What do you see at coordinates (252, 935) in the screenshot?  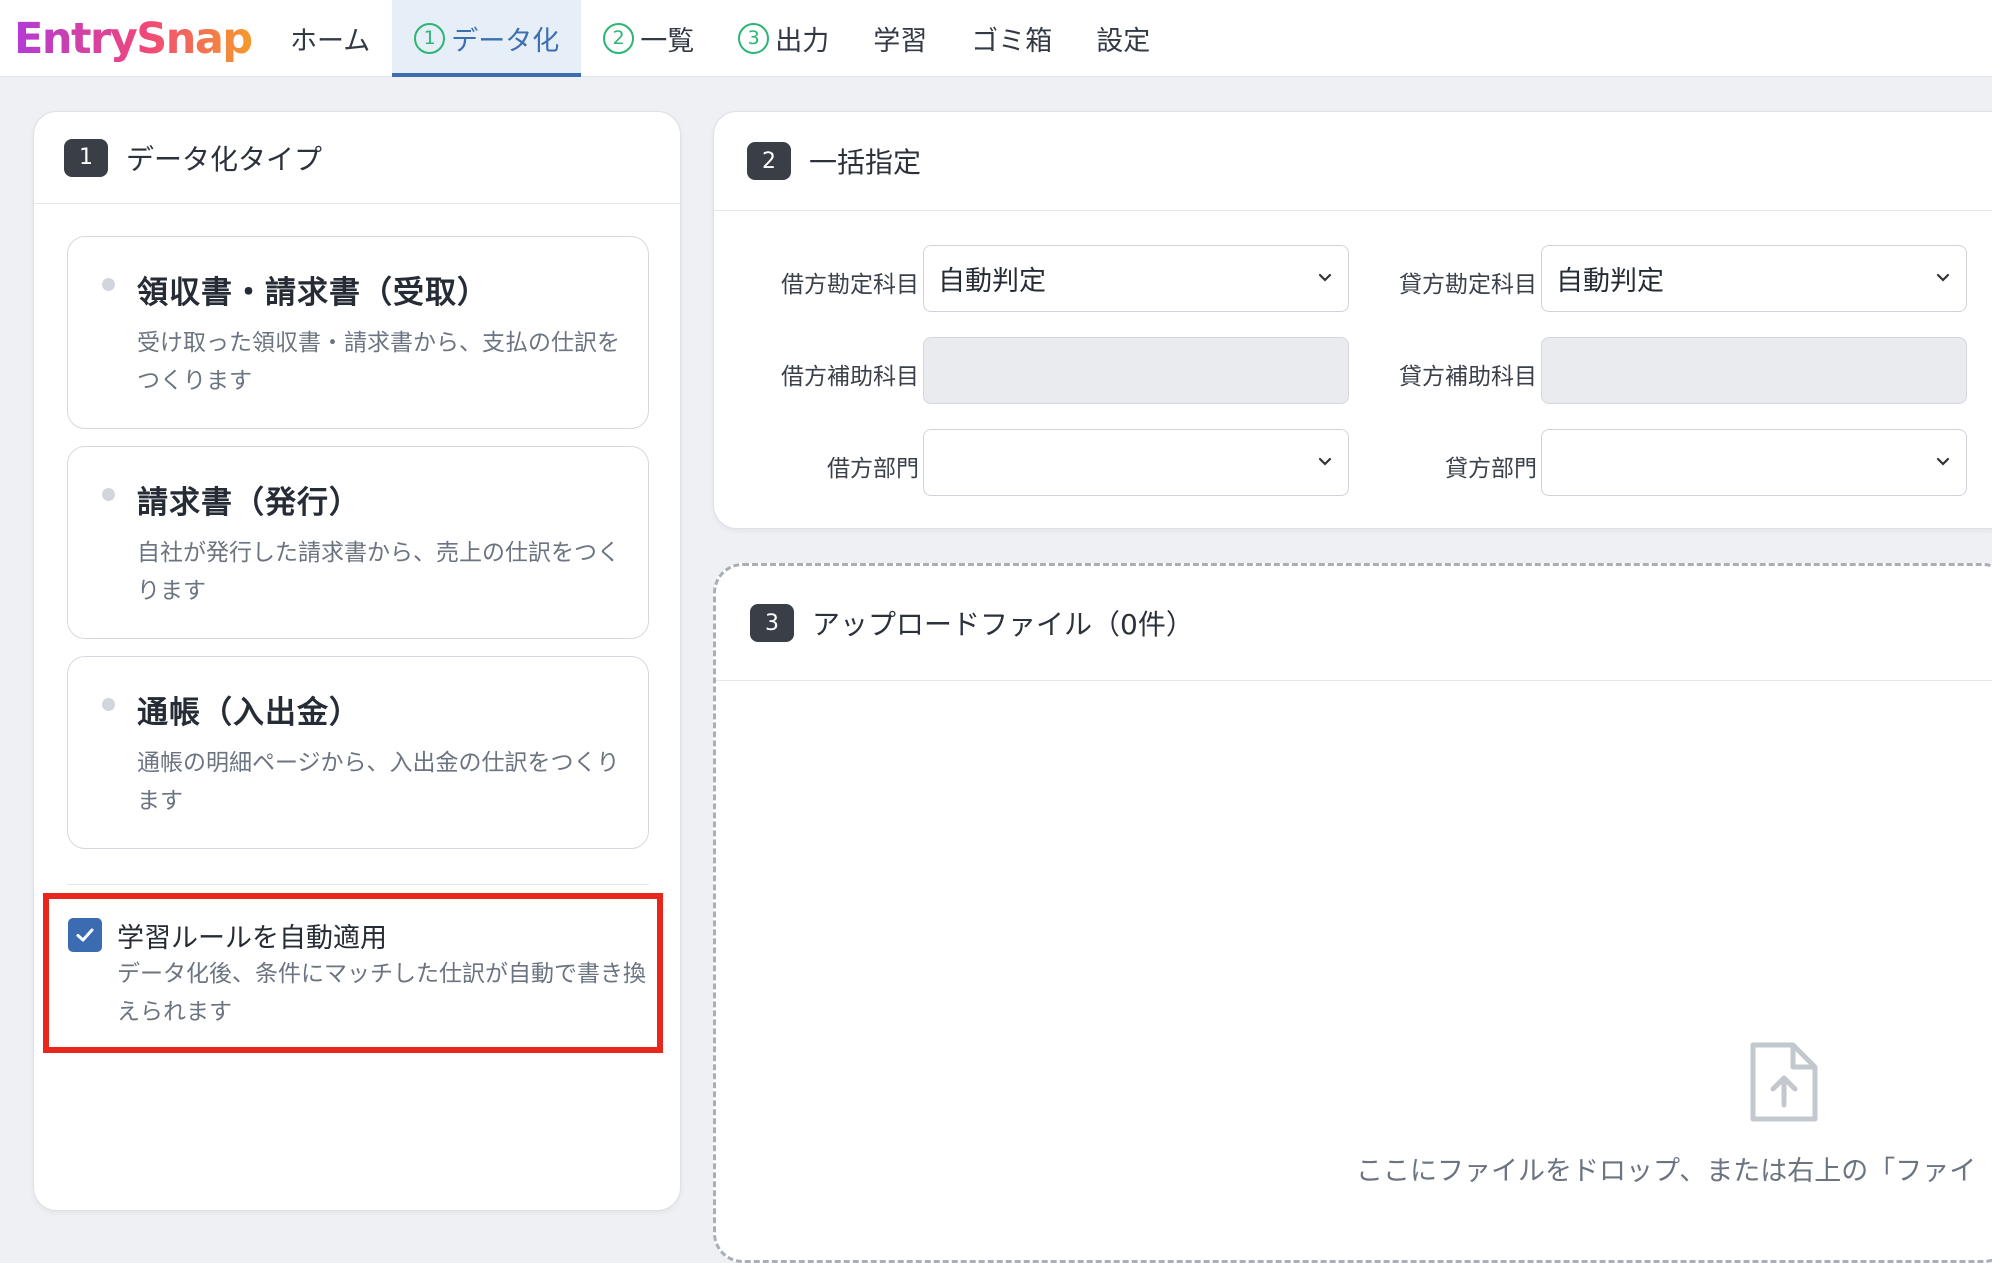 I see `auto-apply-label: 学習ルールを自動適用` at bounding box center [252, 935].